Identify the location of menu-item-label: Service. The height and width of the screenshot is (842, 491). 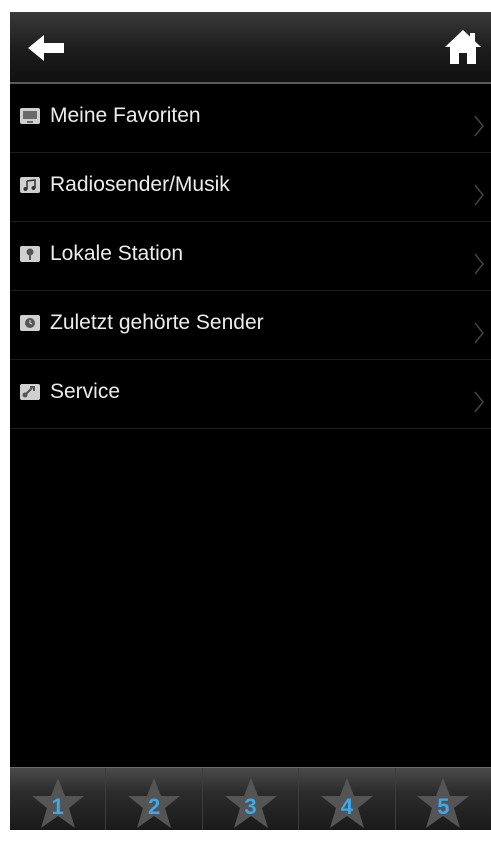
(85, 391).